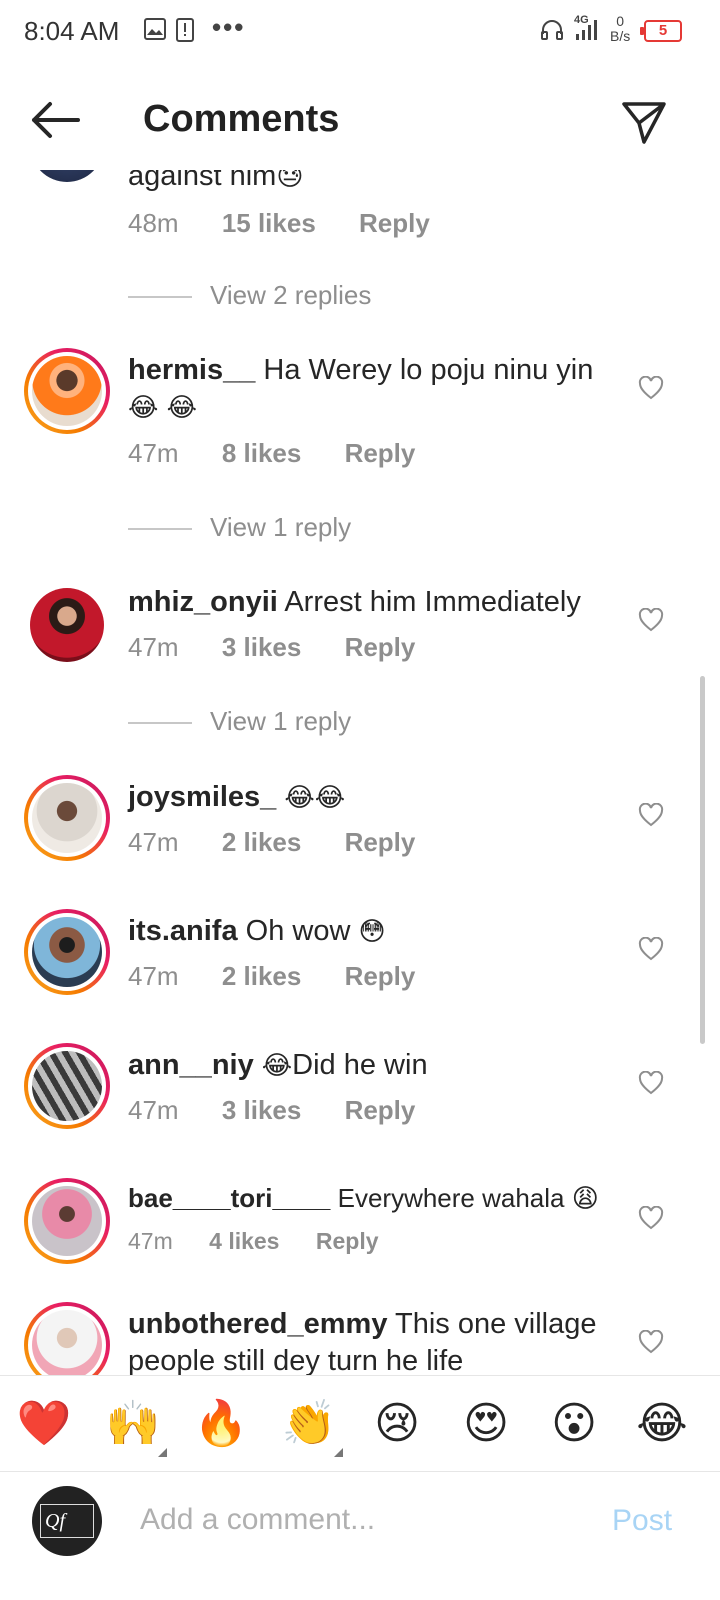  I want to click on fire-emoji-icon: 🔥, so click(221, 1424).